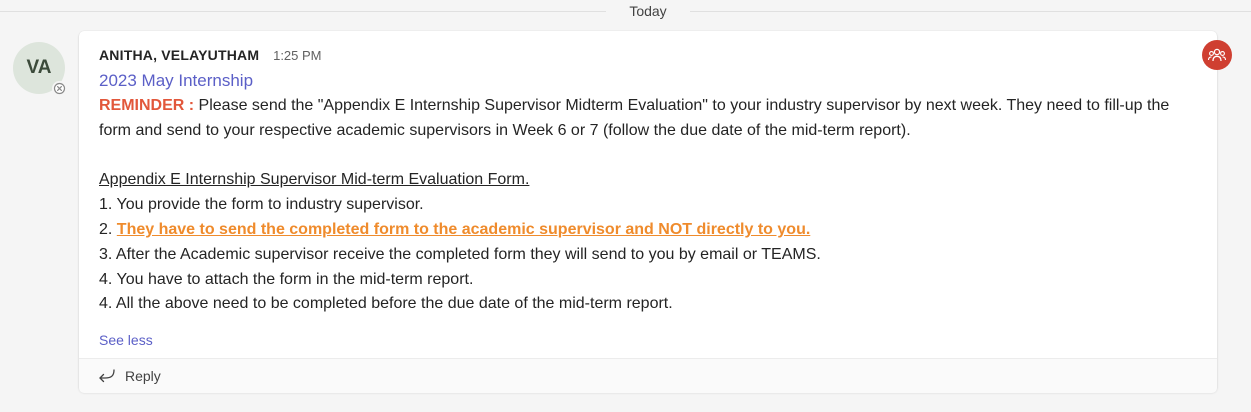 The height and width of the screenshot is (412, 1251). I want to click on see-less-link: See less, so click(126, 340).